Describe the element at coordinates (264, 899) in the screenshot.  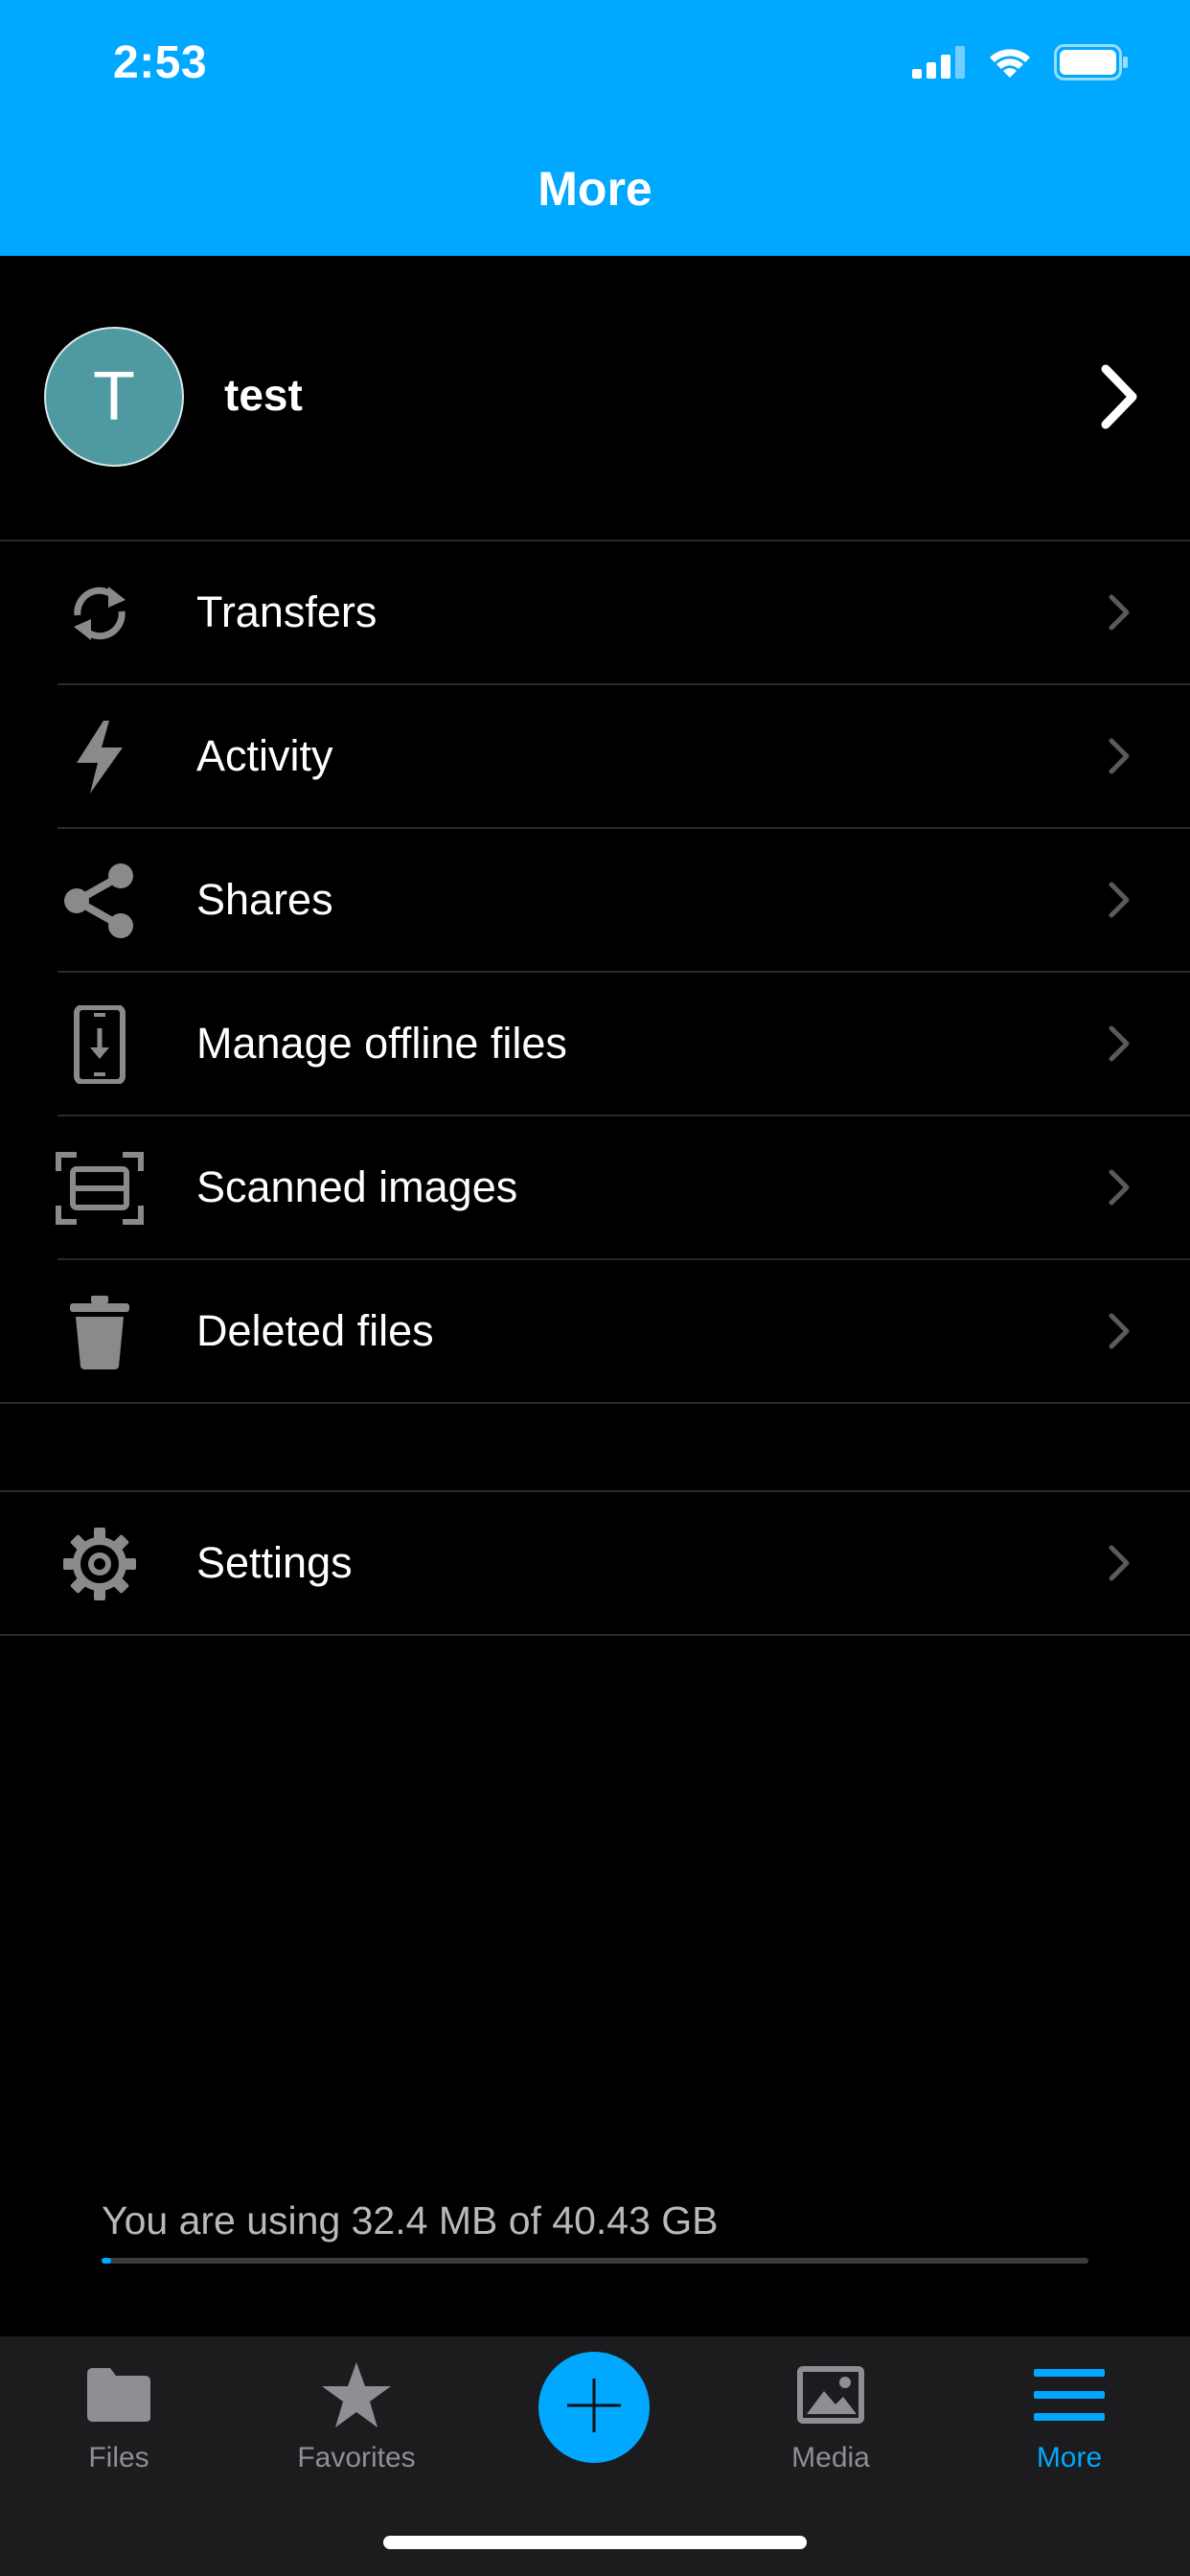
I see `menu-item-label: Shares` at that location.